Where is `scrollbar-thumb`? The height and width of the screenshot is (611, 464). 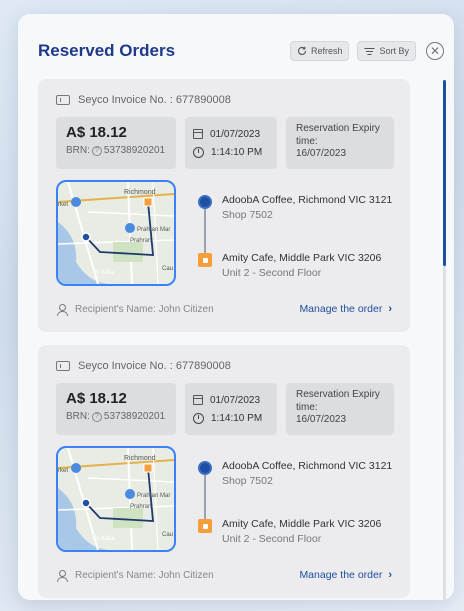
scrollbar-thumb is located at coordinates (444, 173).